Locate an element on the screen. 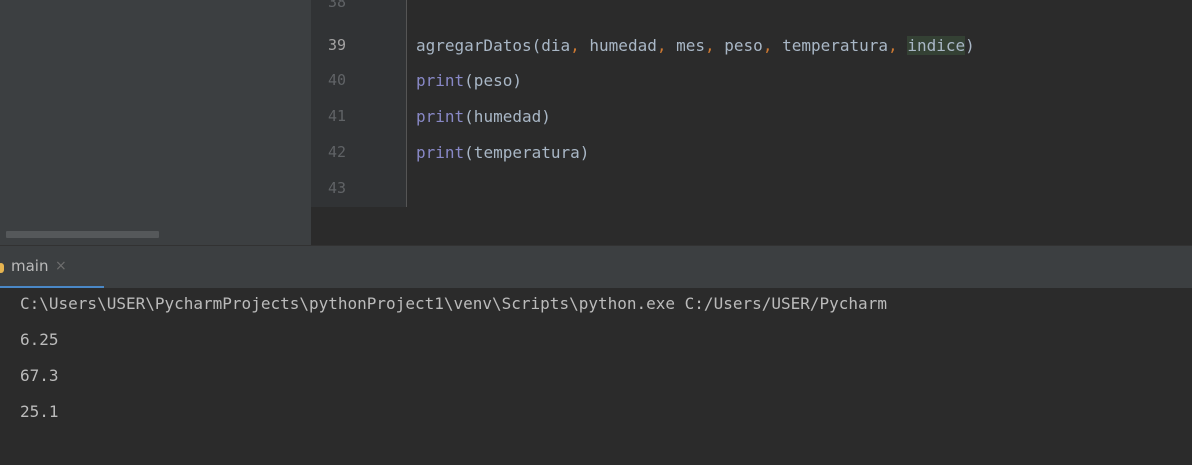 The image size is (1192, 465). call-args: (humedad) is located at coordinates (507, 116).